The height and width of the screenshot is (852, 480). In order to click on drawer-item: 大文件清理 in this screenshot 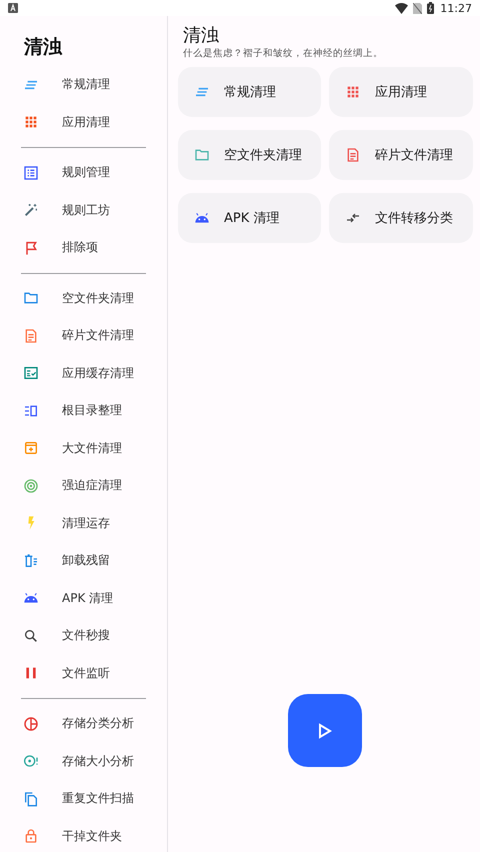, I will do `click(83, 448)`.